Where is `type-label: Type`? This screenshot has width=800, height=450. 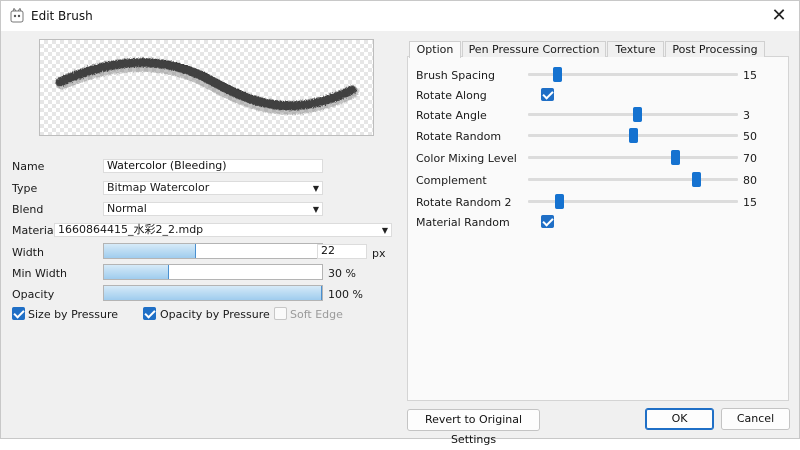 type-label: Type is located at coordinates (25, 188).